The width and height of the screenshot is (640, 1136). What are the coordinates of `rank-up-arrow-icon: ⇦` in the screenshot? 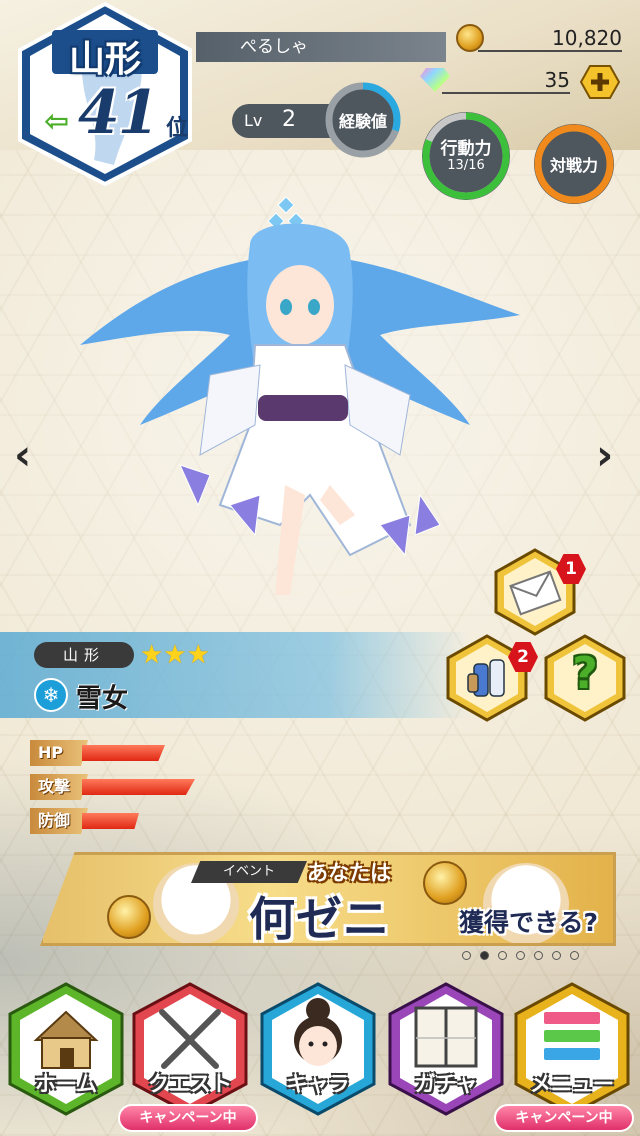 It's located at (57, 121).